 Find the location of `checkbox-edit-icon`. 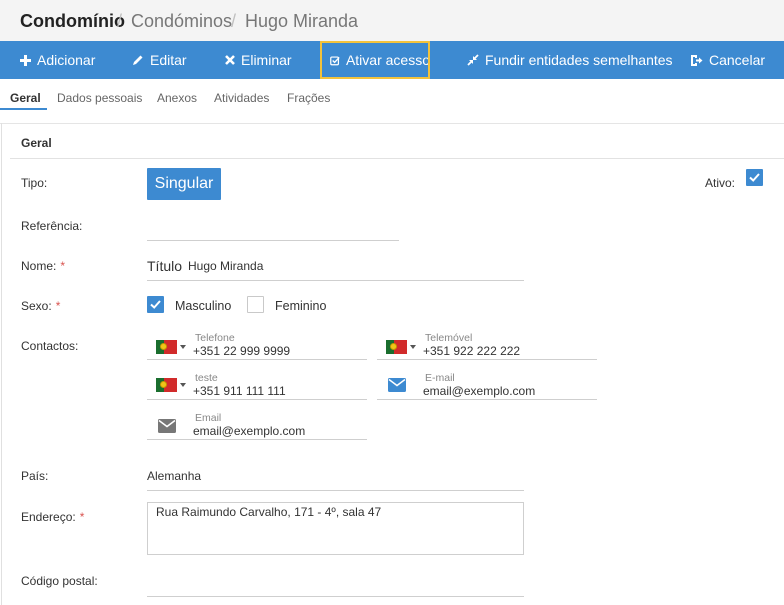

checkbox-edit-icon is located at coordinates (335, 60).